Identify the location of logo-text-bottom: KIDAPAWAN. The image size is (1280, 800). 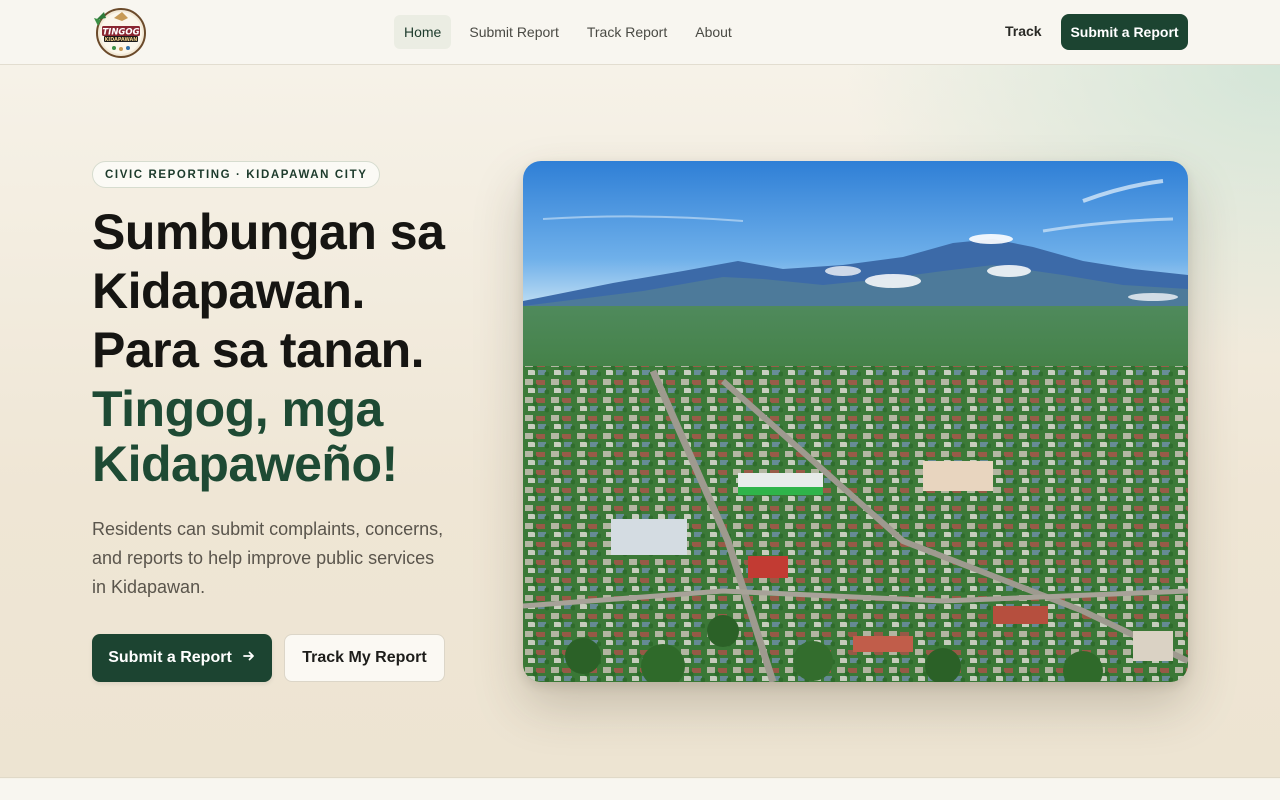
(121, 40).